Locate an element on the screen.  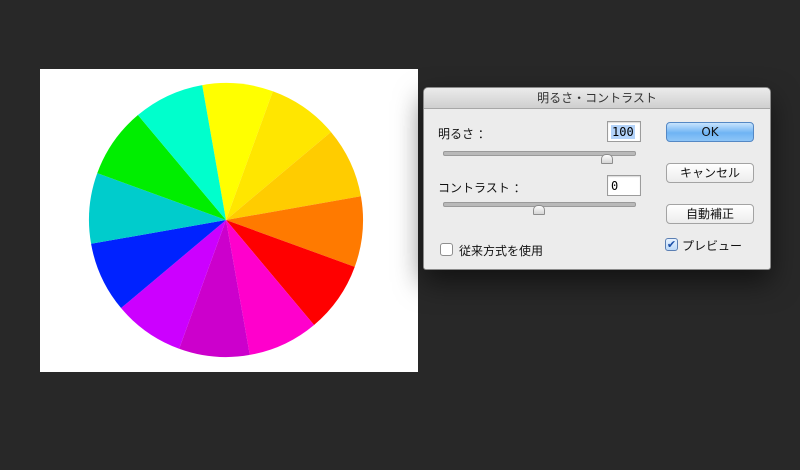
brightness-input: 100 is located at coordinates (624, 131).